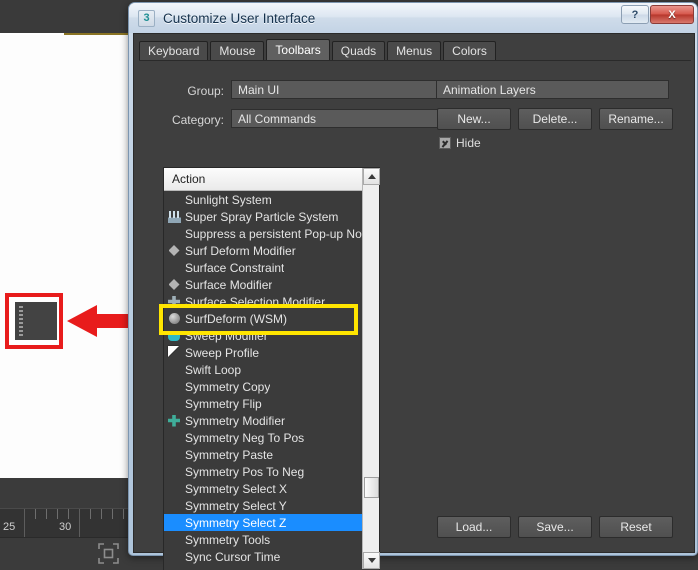 The width and height of the screenshot is (698, 570). Describe the element at coordinates (635, 14) in the screenshot. I see `help-button: ?` at that location.